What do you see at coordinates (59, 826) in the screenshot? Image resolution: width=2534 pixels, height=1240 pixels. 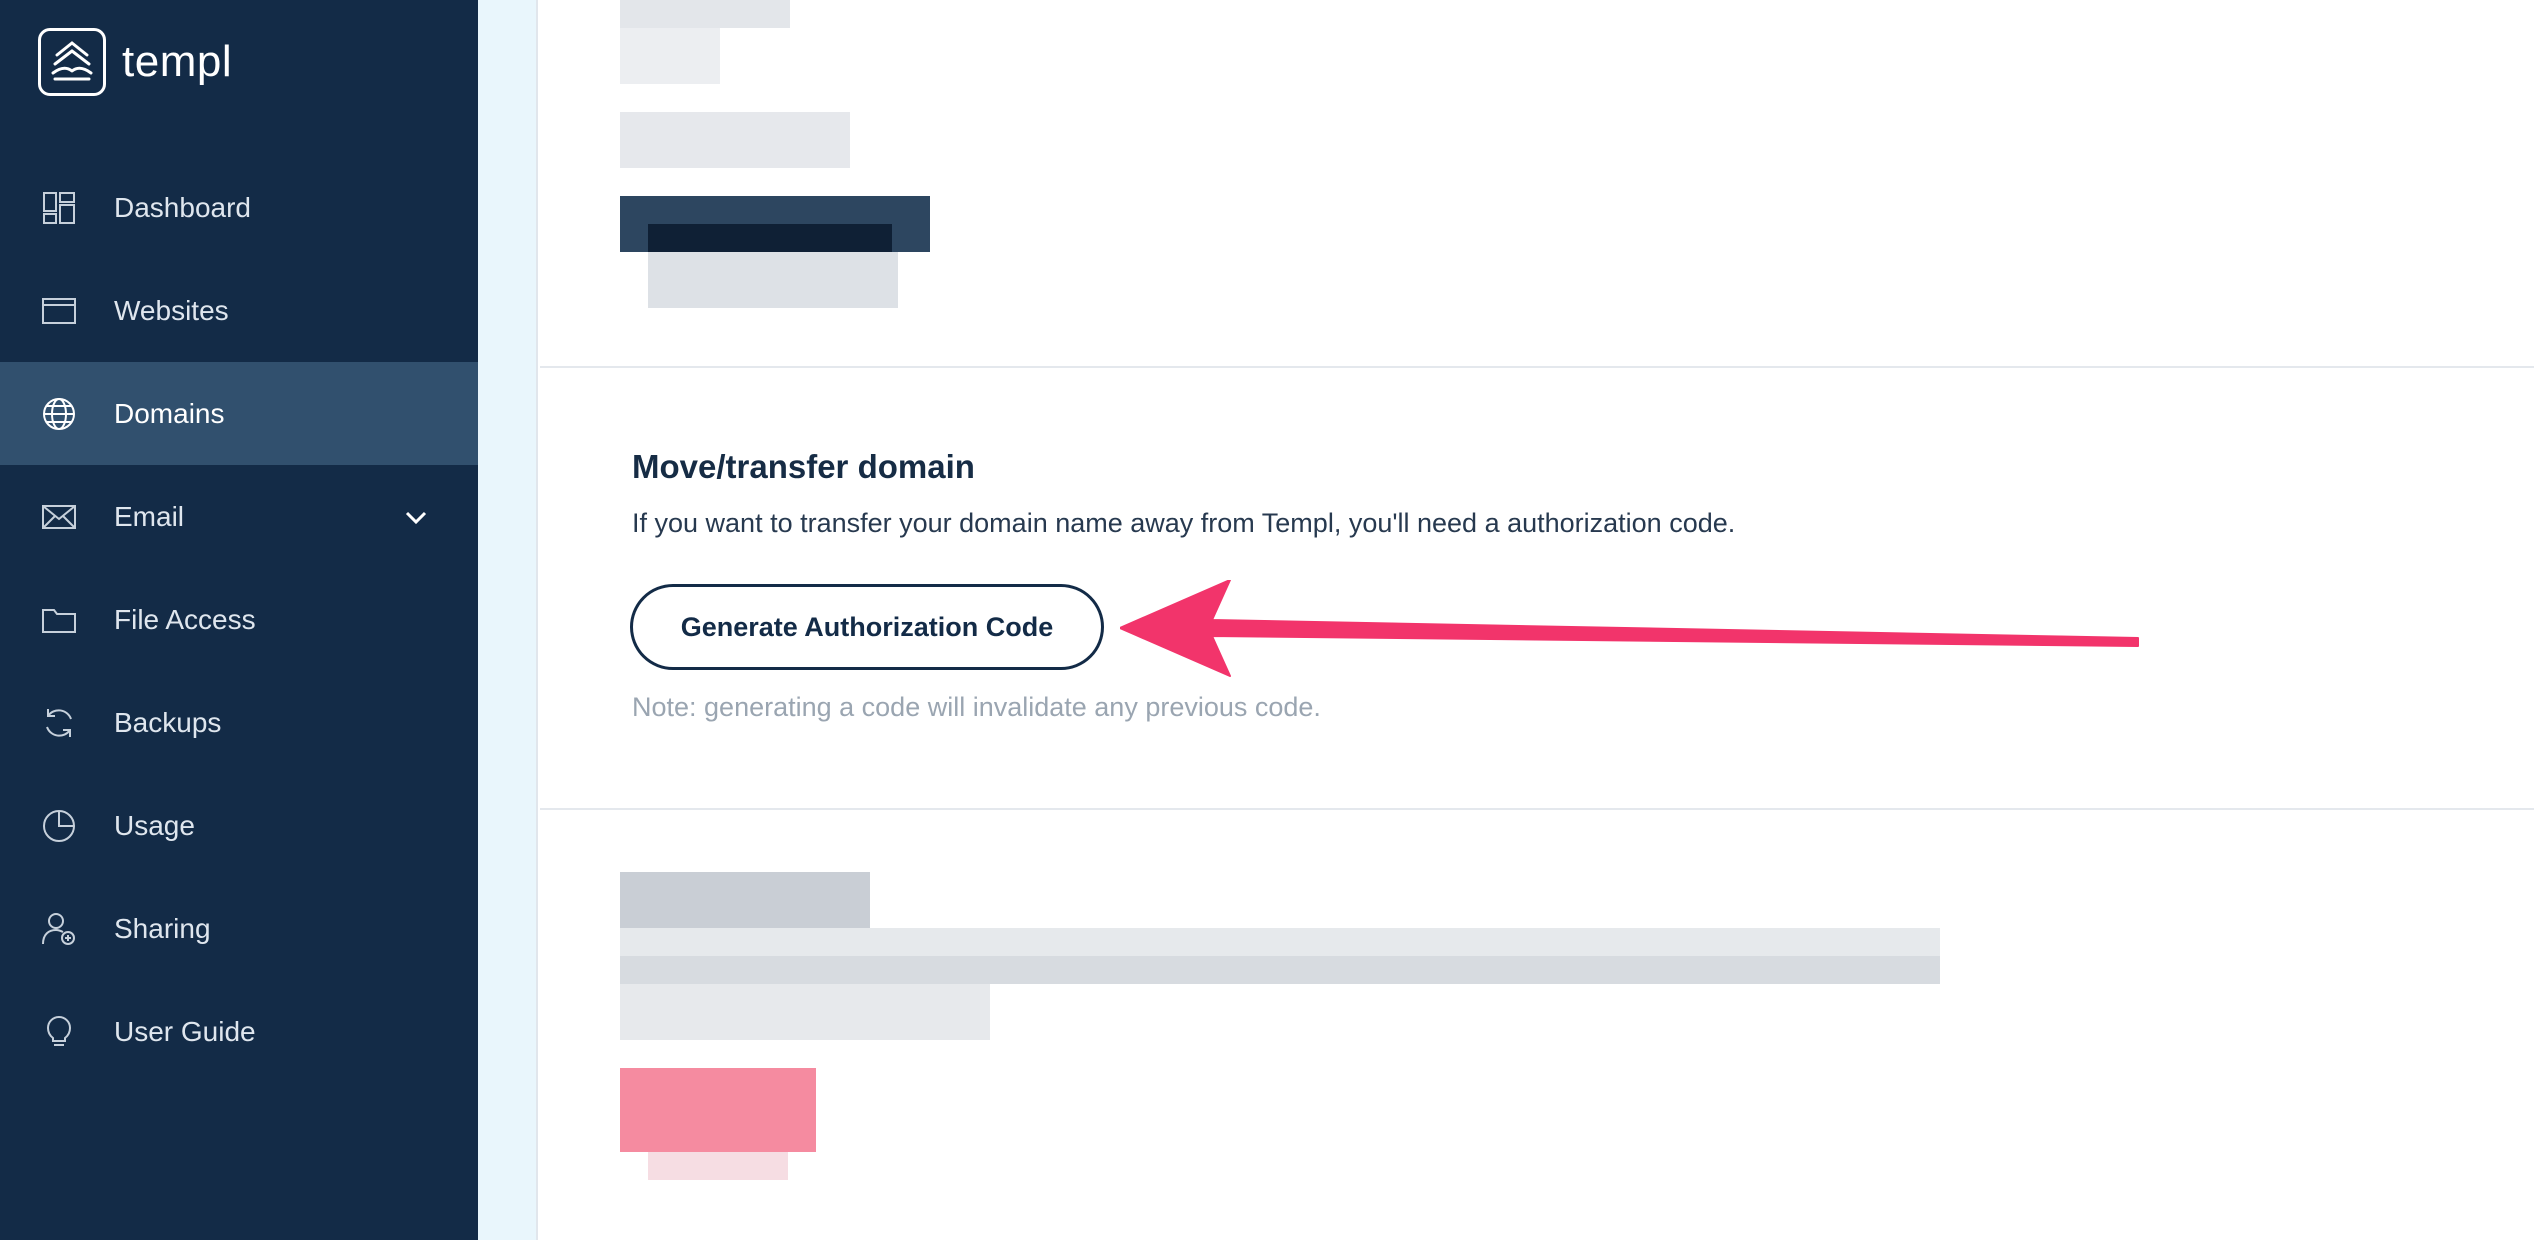 I see `pie-chart-icon` at bounding box center [59, 826].